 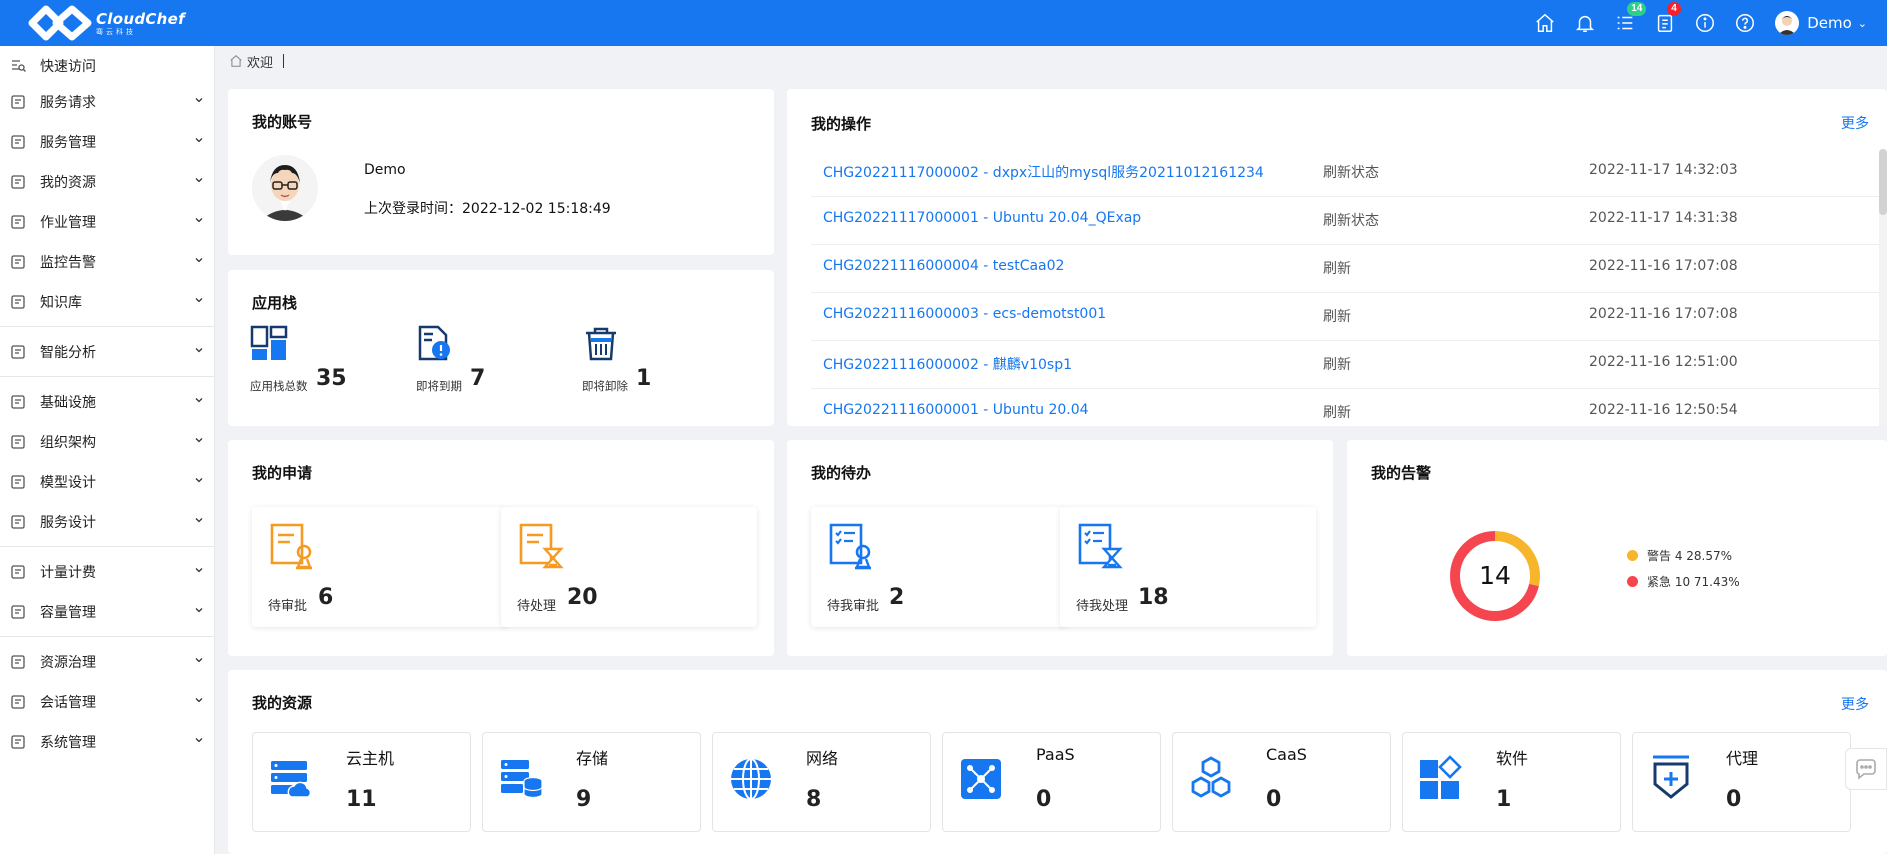 I want to click on operations-more-link: 更多, so click(x=1855, y=123).